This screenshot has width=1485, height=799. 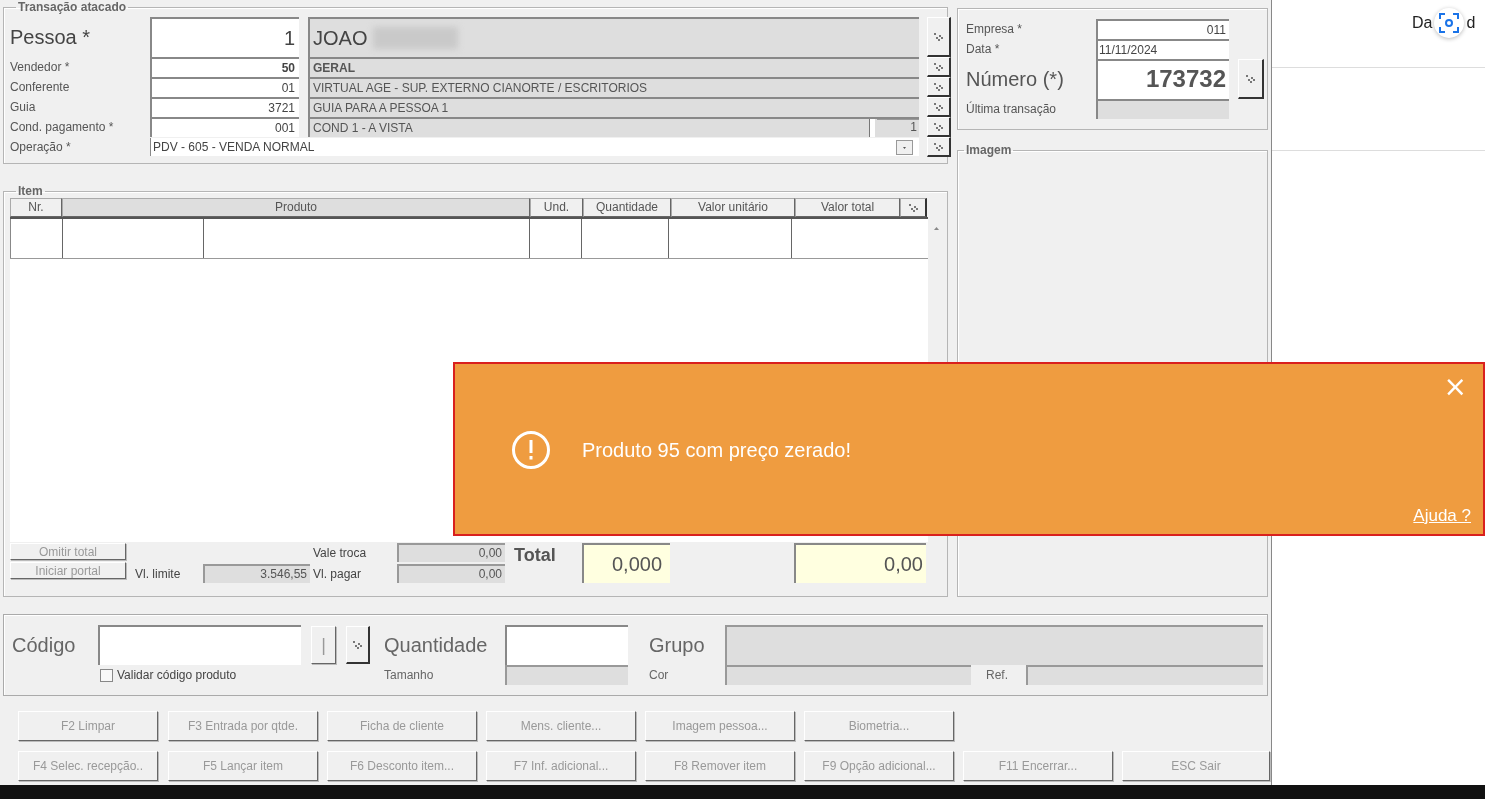 I want to click on input-field: 11/11/2024, so click(x=1162, y=49).